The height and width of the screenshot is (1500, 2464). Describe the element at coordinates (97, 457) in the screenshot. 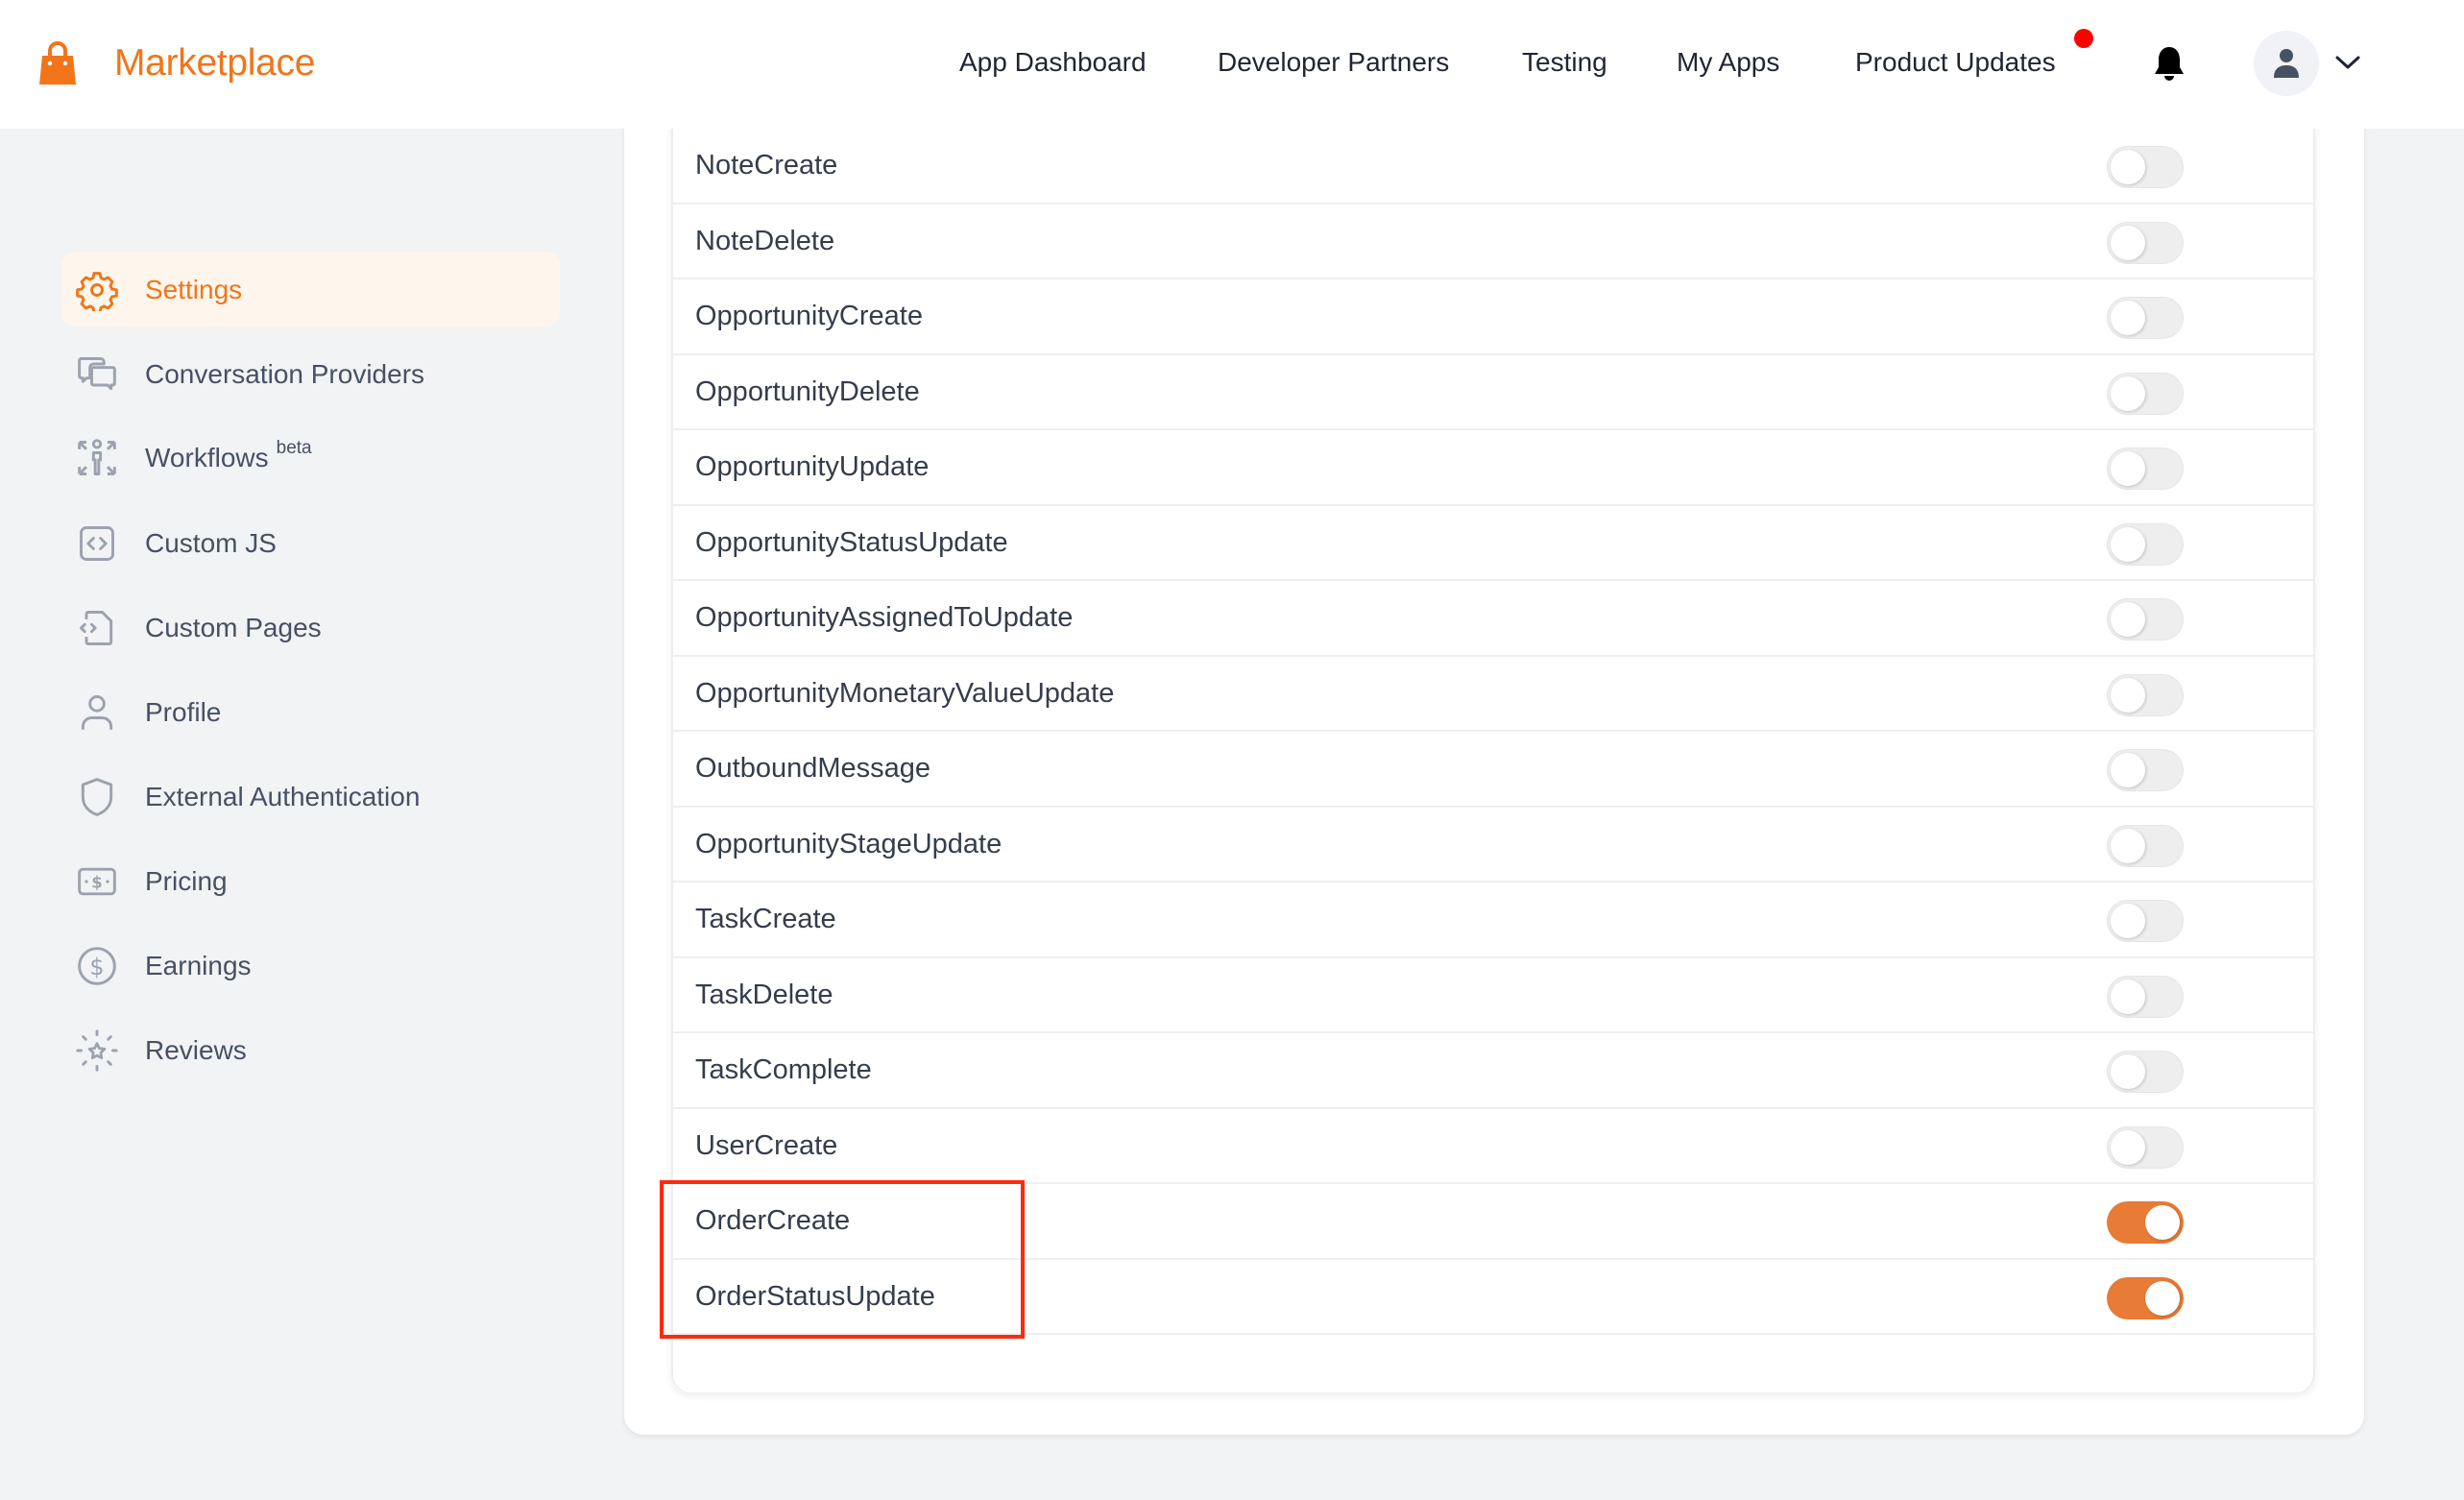

I see `workflow-icon` at that location.